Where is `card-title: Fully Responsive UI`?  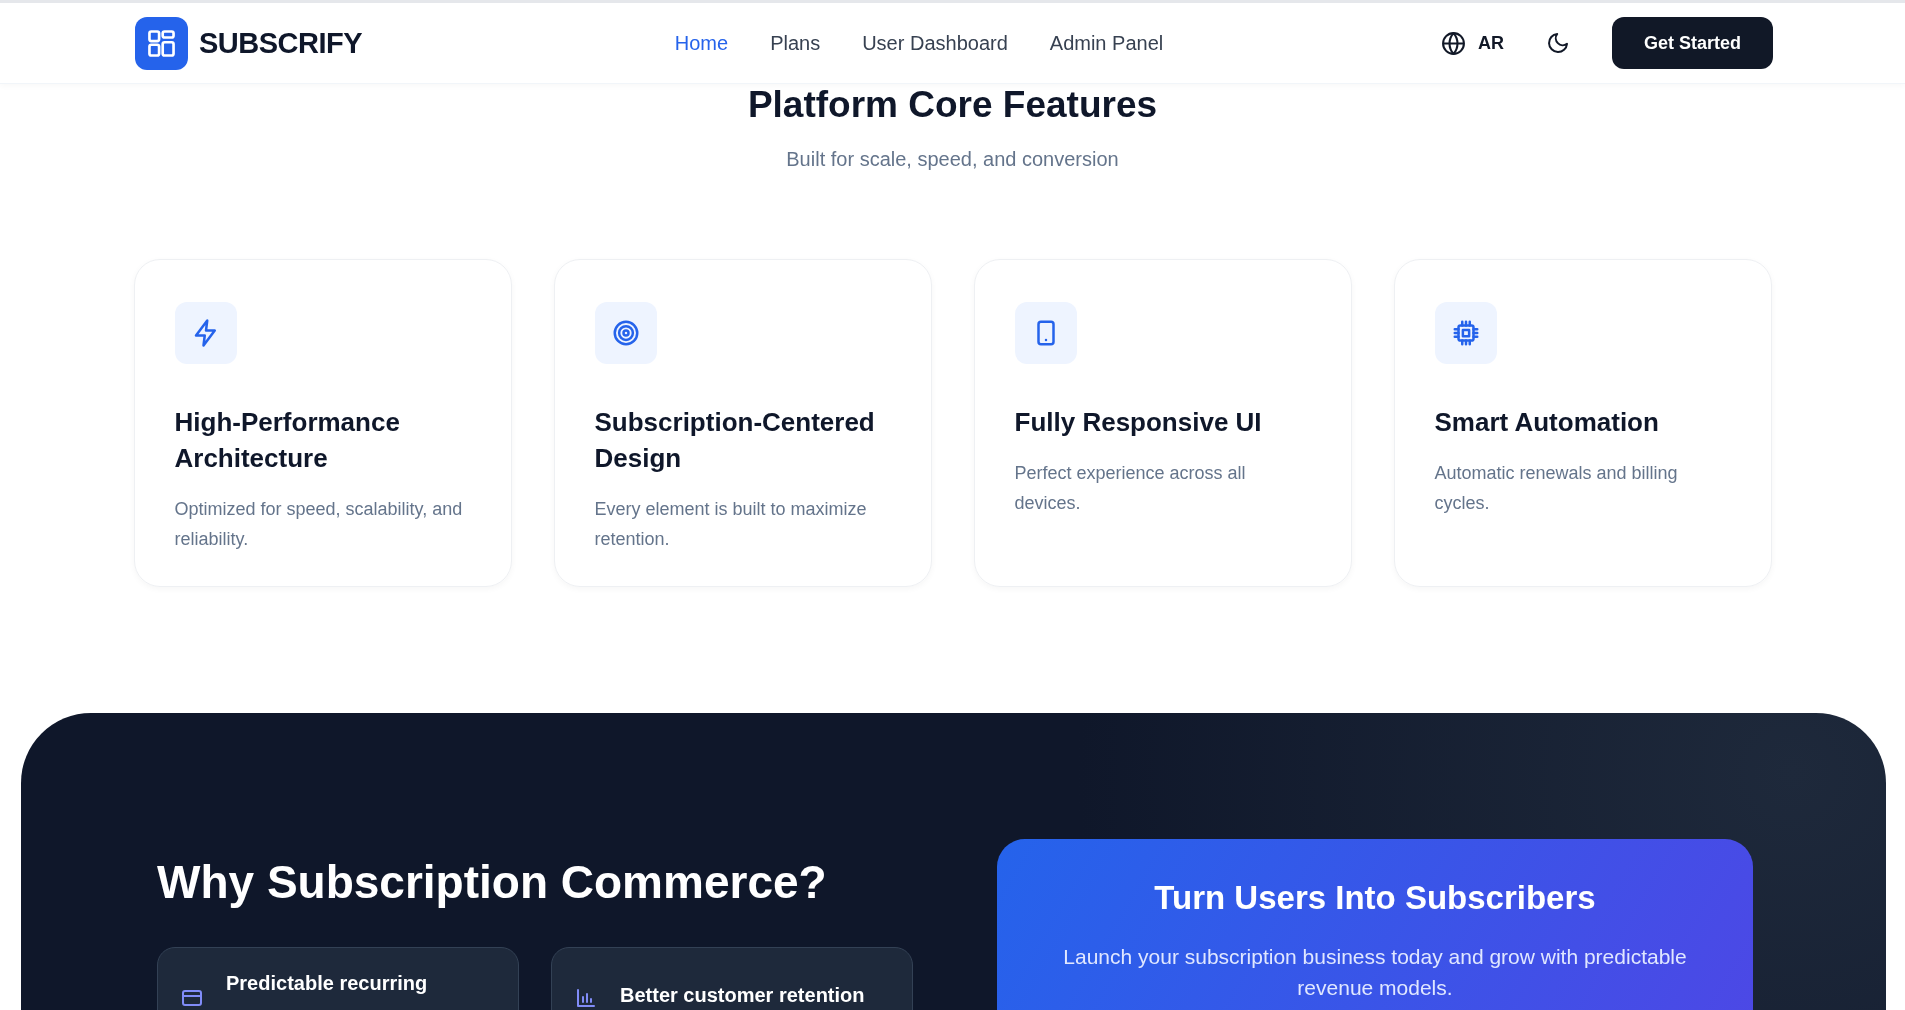 card-title: Fully Responsive UI is located at coordinates (1138, 422).